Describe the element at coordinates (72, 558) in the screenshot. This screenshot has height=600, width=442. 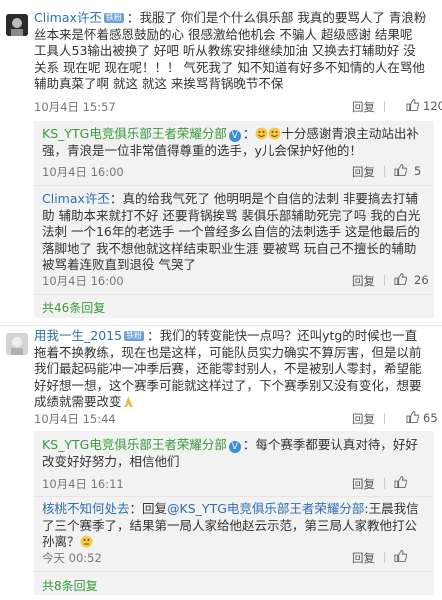
I see `timestamp: 今天 00:52` at that location.